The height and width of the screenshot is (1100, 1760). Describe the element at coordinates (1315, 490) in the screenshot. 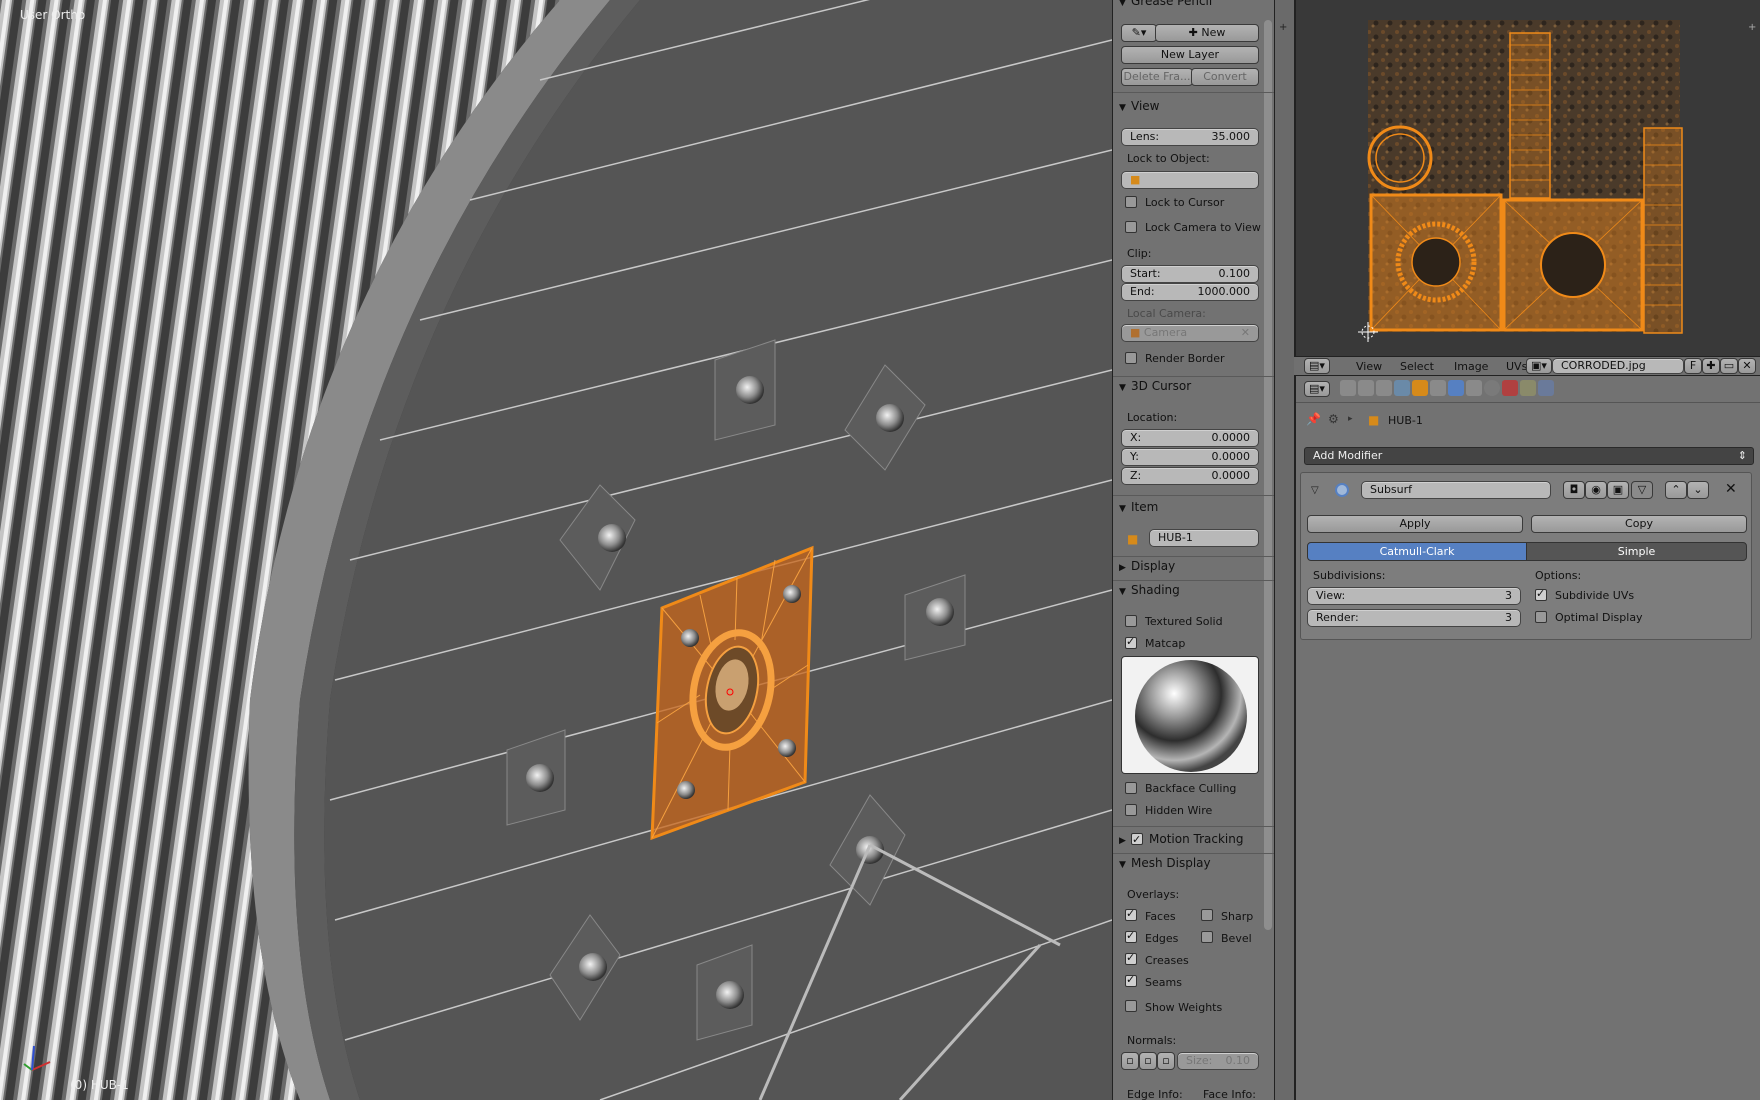

I see `collapse-triangle-icon: ▽` at that location.